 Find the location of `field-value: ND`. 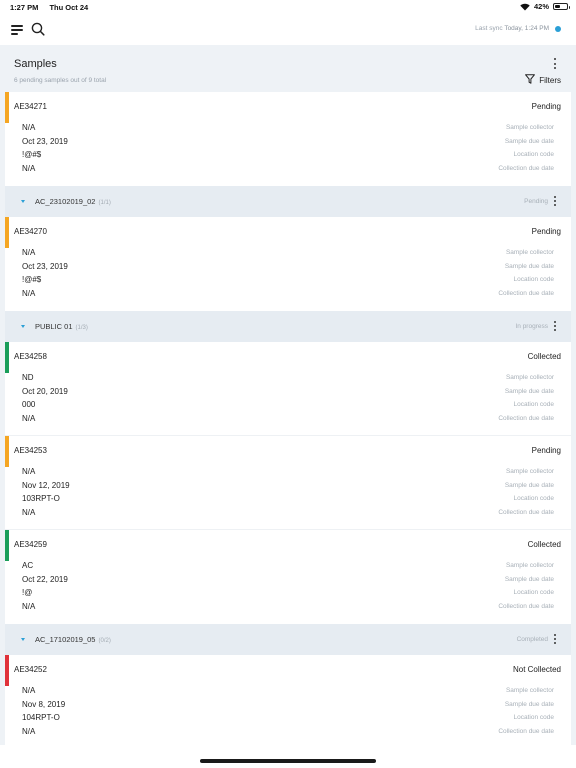

field-value: ND is located at coordinates (28, 377).